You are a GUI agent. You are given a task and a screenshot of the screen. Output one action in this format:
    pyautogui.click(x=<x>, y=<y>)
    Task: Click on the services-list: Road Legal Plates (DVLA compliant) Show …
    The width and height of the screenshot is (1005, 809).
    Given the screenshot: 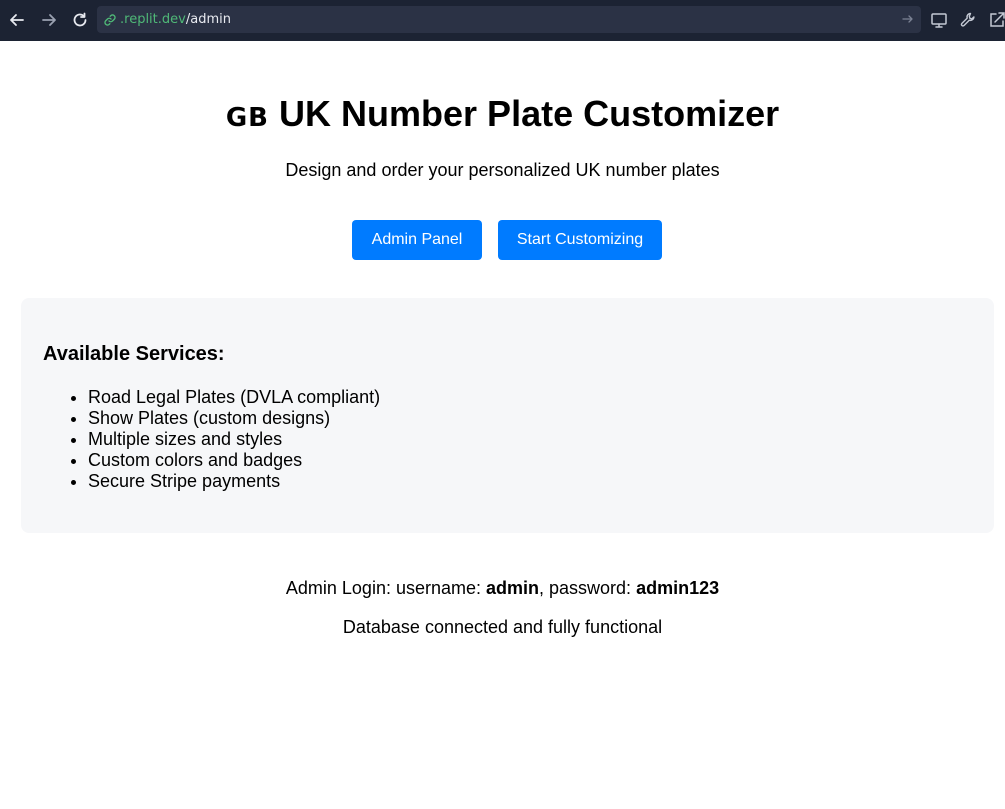 What is the action you would take?
    pyautogui.click(x=234, y=439)
    